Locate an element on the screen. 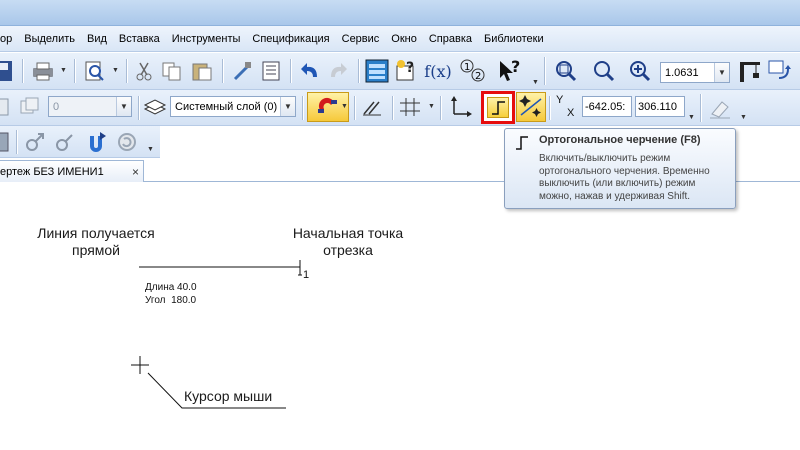 Image resolution: width=800 pixels, height=450 pixels. print-icon is located at coordinates (43, 71).